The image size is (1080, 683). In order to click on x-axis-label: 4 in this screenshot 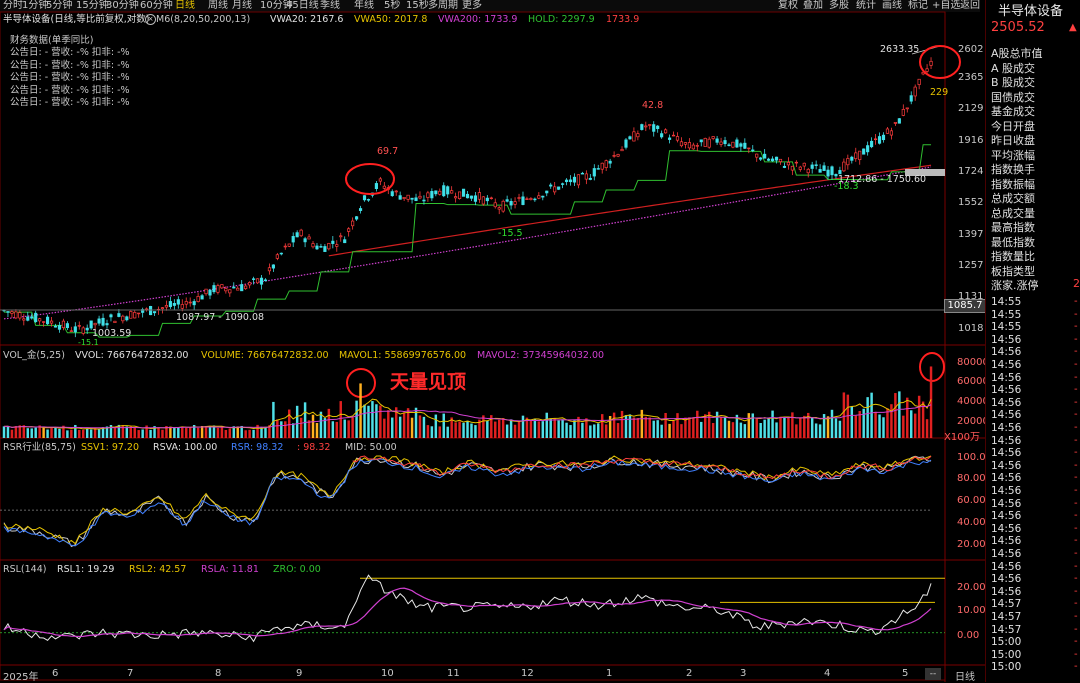, I will do `click(827, 673)`.